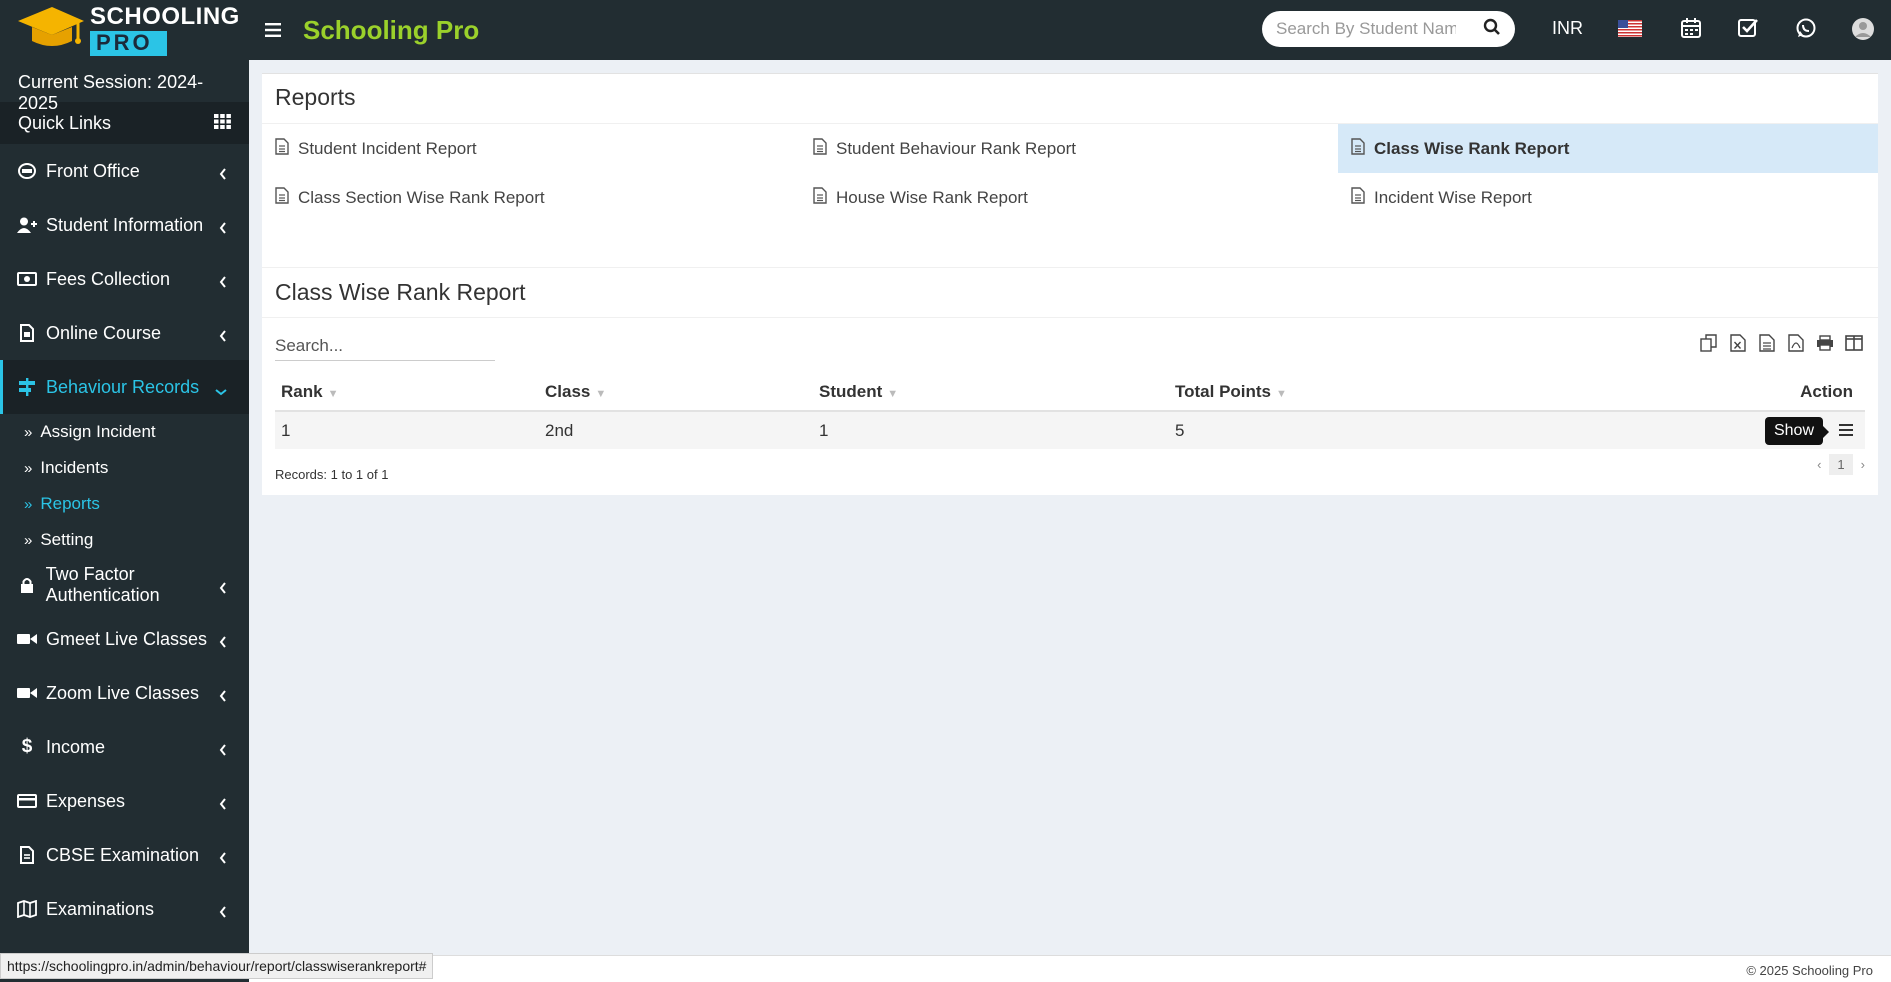 This screenshot has width=1891, height=982. Describe the element at coordinates (1796, 343) in the screenshot. I see `pdf-icon` at that location.